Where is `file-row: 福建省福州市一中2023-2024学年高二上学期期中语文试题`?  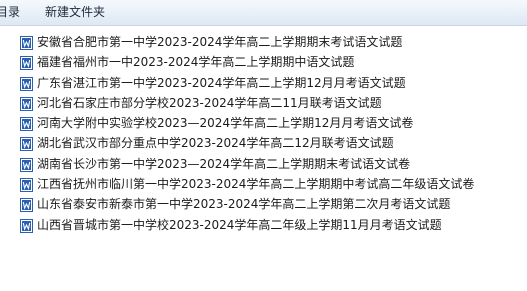
file-row: 福建省福州市一中2023-2024学年高二上学期期中语文试题 is located at coordinates (263, 63).